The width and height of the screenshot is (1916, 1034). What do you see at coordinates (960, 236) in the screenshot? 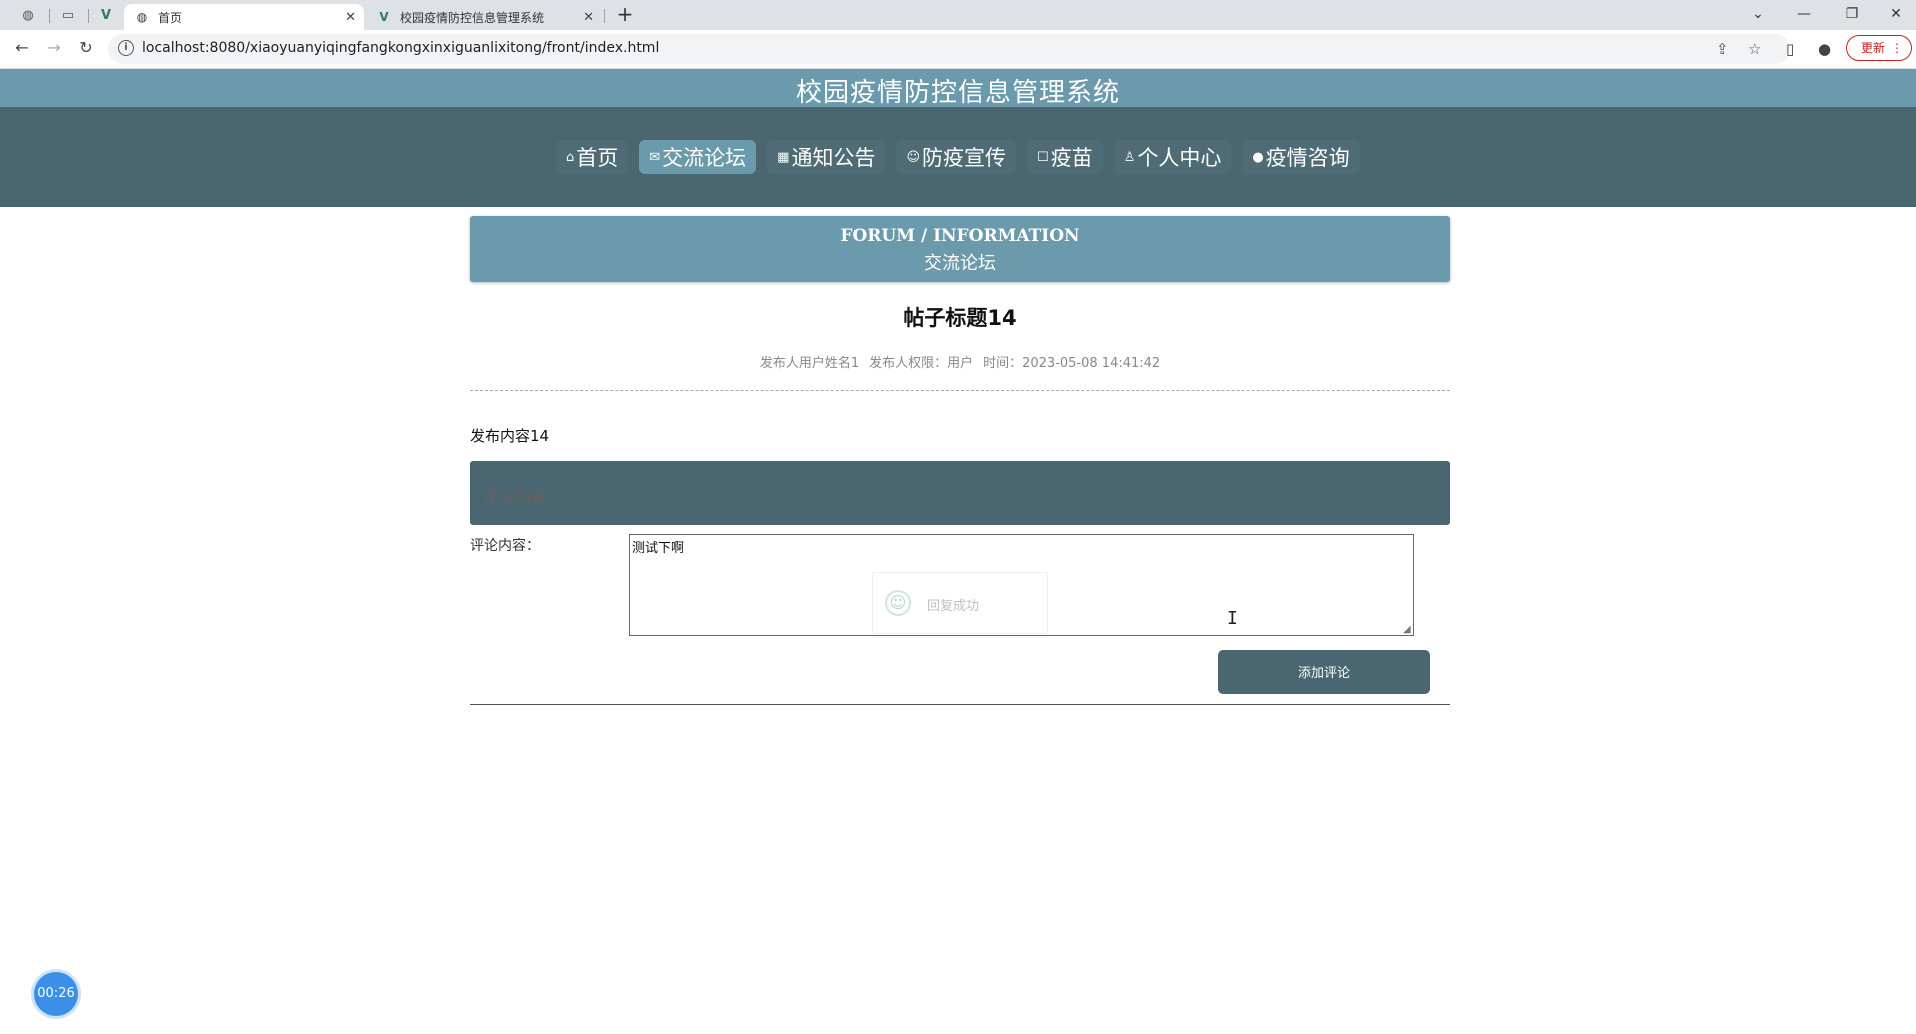
I see `section-title-en: FORUM / INFORMATION` at bounding box center [960, 236].